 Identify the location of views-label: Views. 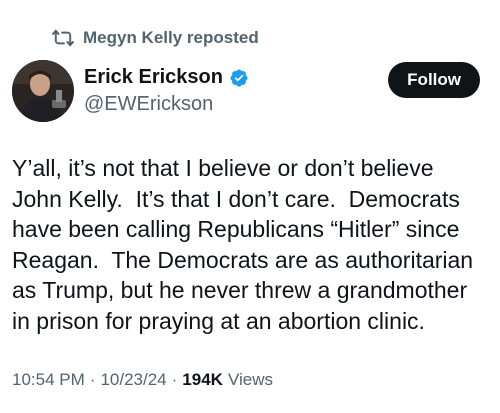
(250, 379).